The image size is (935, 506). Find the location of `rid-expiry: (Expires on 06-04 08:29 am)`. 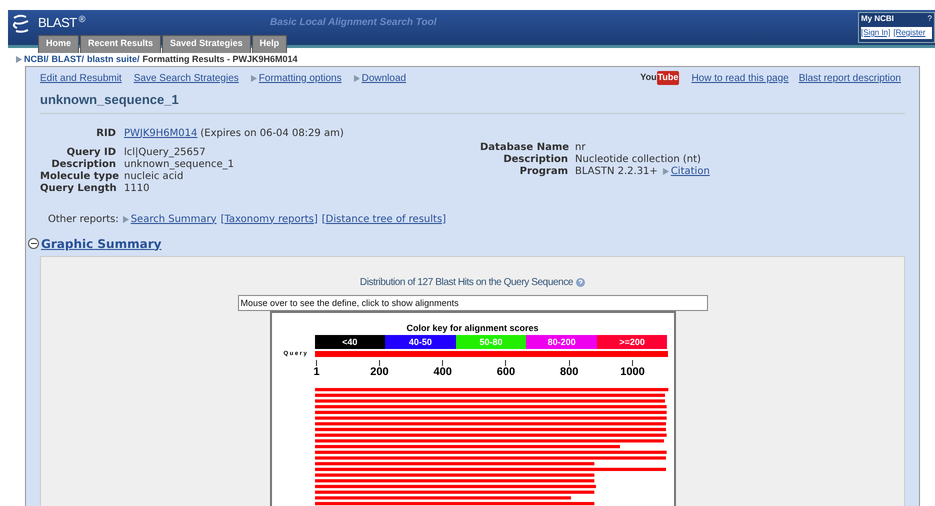

rid-expiry: (Expires on 06-04 08:29 am) is located at coordinates (272, 133).